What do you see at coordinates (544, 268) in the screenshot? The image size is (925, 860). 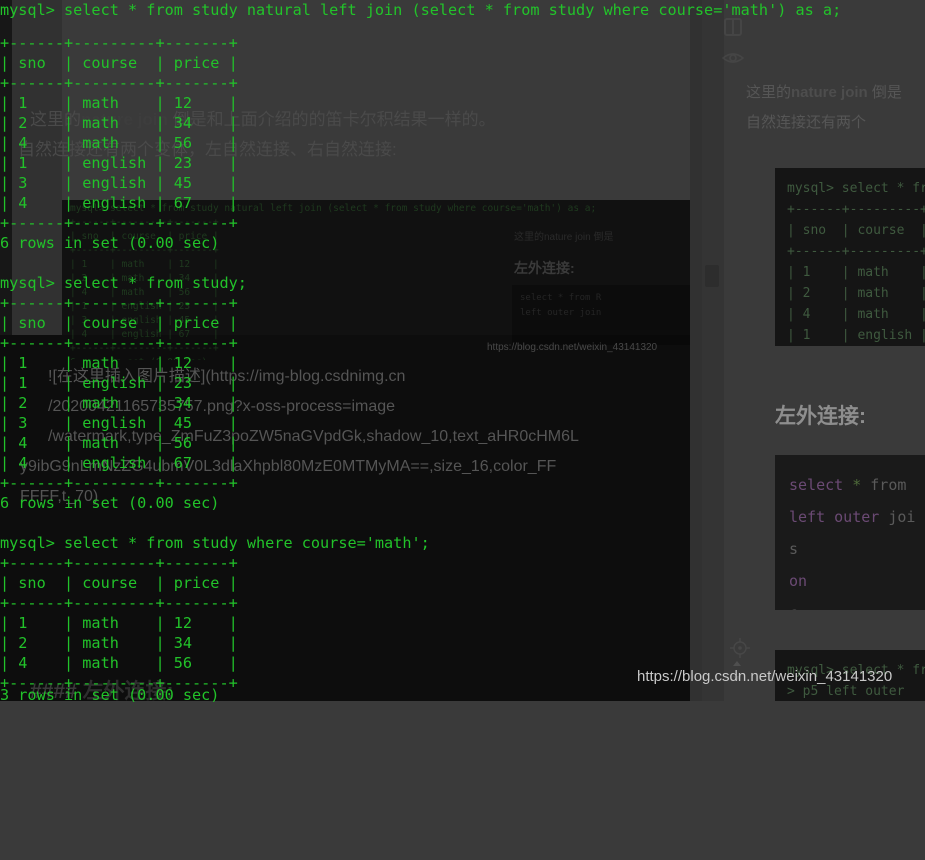 I see `embedded-heading: 左外连接:` at bounding box center [544, 268].